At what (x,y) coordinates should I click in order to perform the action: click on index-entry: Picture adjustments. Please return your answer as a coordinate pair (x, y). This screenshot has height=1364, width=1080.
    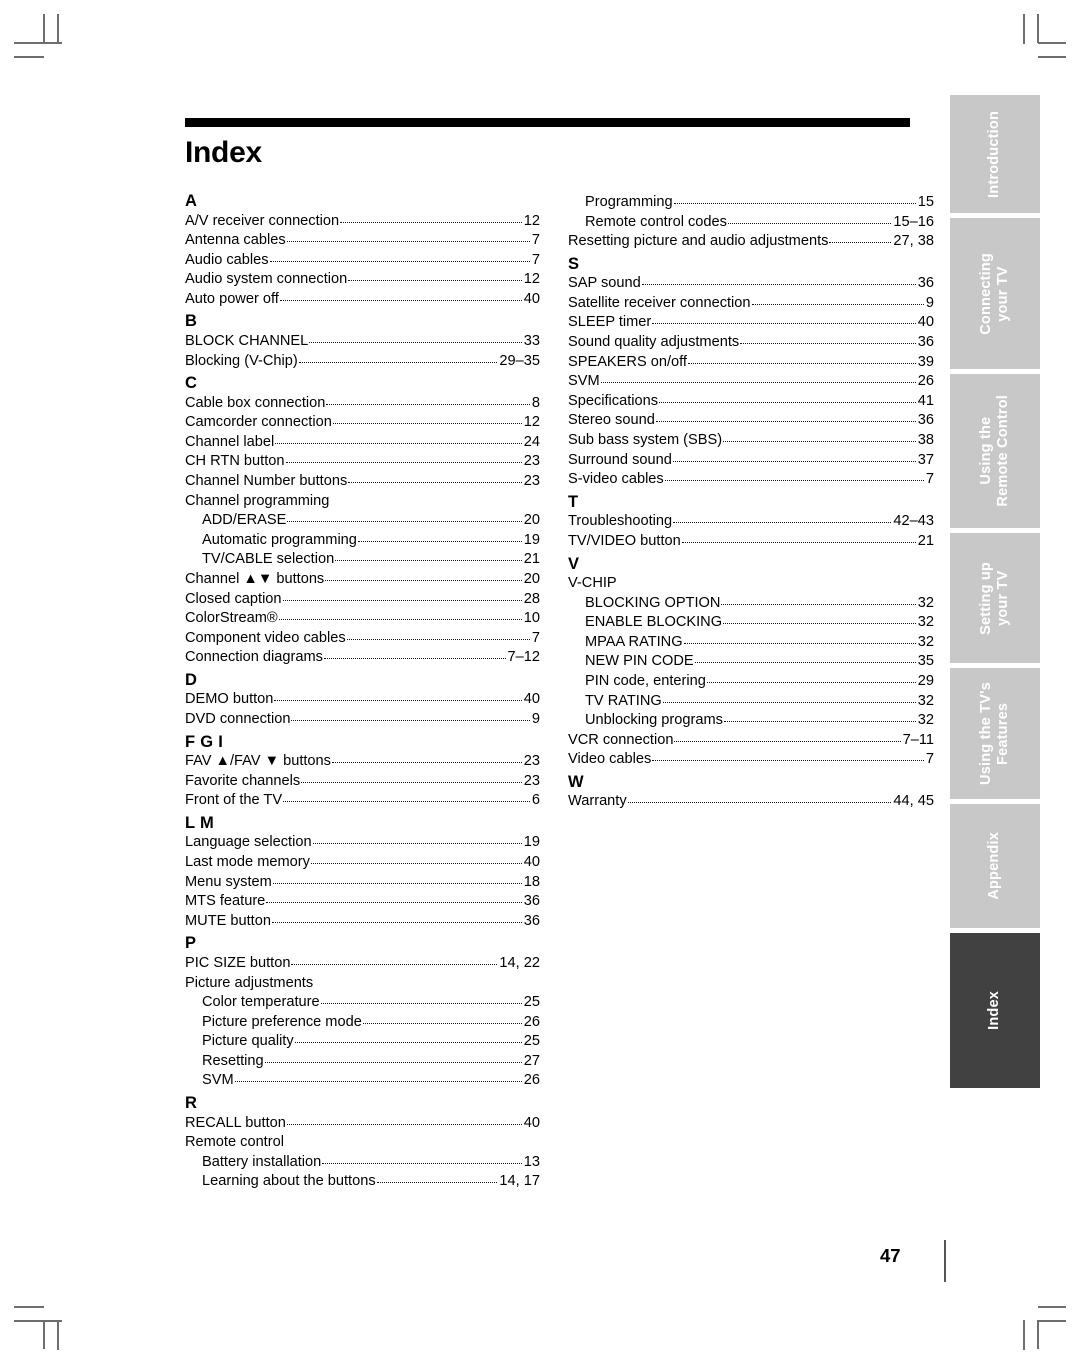
    Looking at the image, I should click on (362, 984).